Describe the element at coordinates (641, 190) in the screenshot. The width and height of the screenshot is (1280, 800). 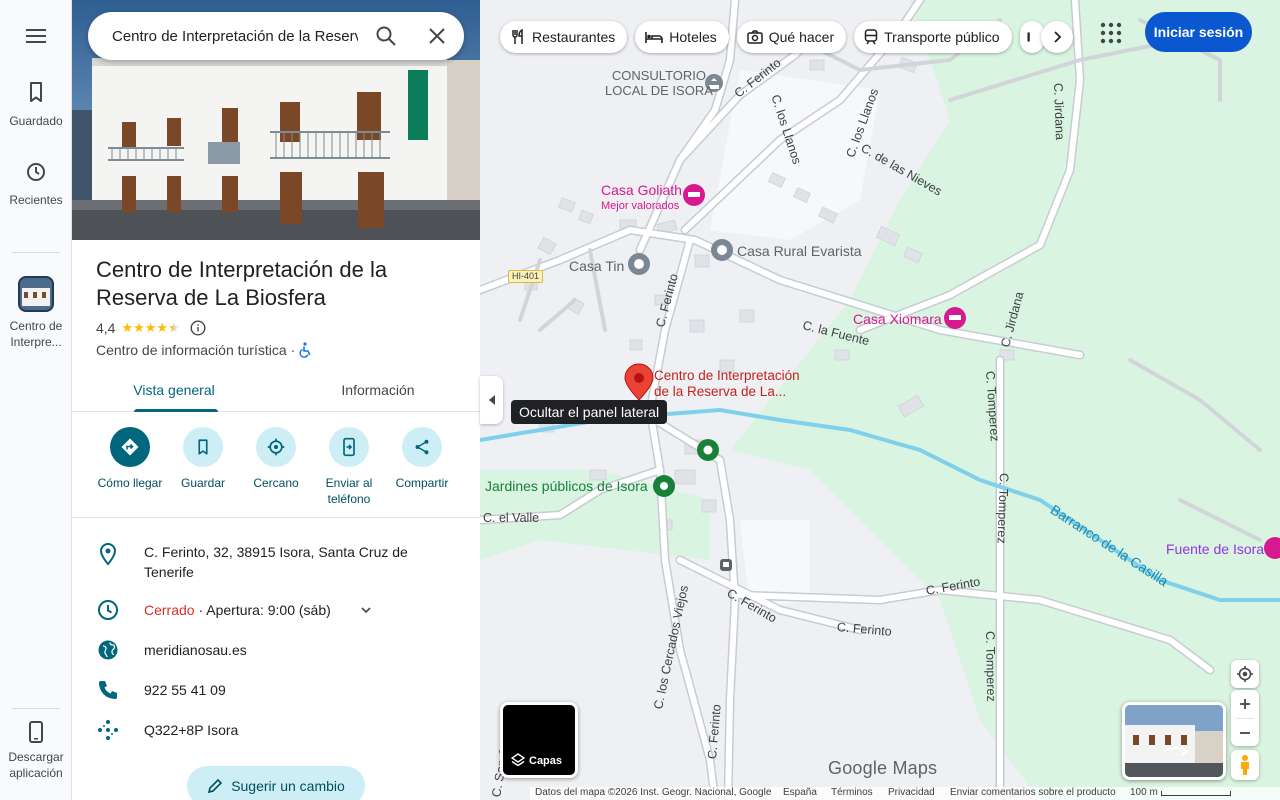
I see `map-label-casa-goliath: Casa Goliath` at that location.